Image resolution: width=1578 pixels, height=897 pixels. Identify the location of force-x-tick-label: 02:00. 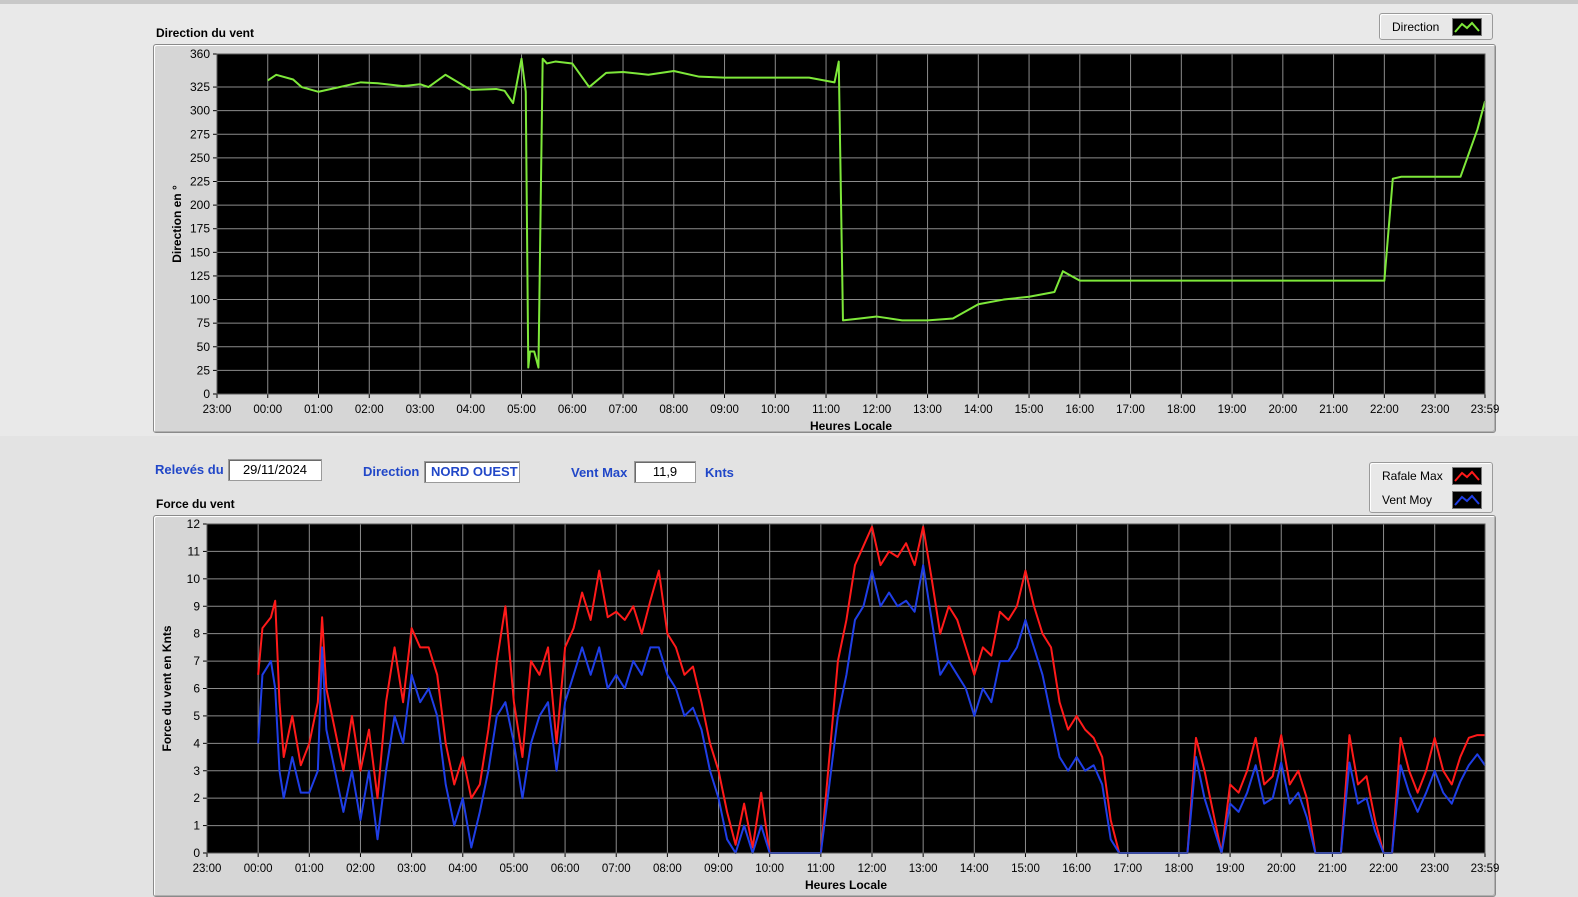
(360, 869).